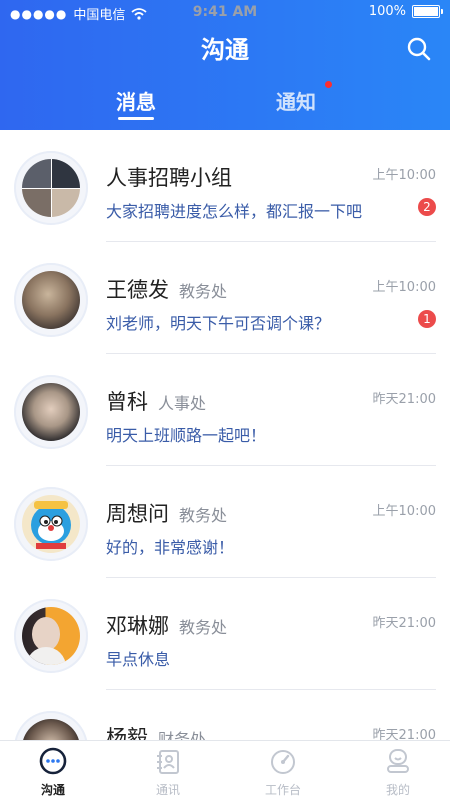 Image resolution: width=450 pixels, height=801 pixels. What do you see at coordinates (419, 49) in the screenshot?
I see `search-icon` at bounding box center [419, 49].